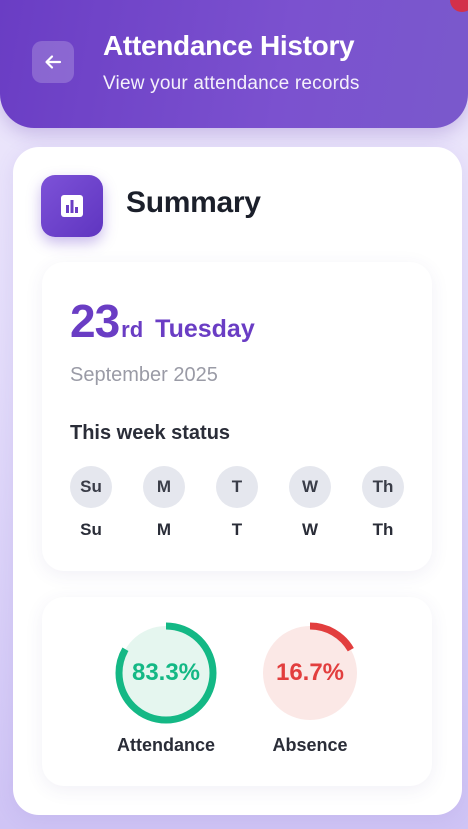 This screenshot has height=829, width=468. I want to click on week-day-sunday: Su Su, so click(91, 503).